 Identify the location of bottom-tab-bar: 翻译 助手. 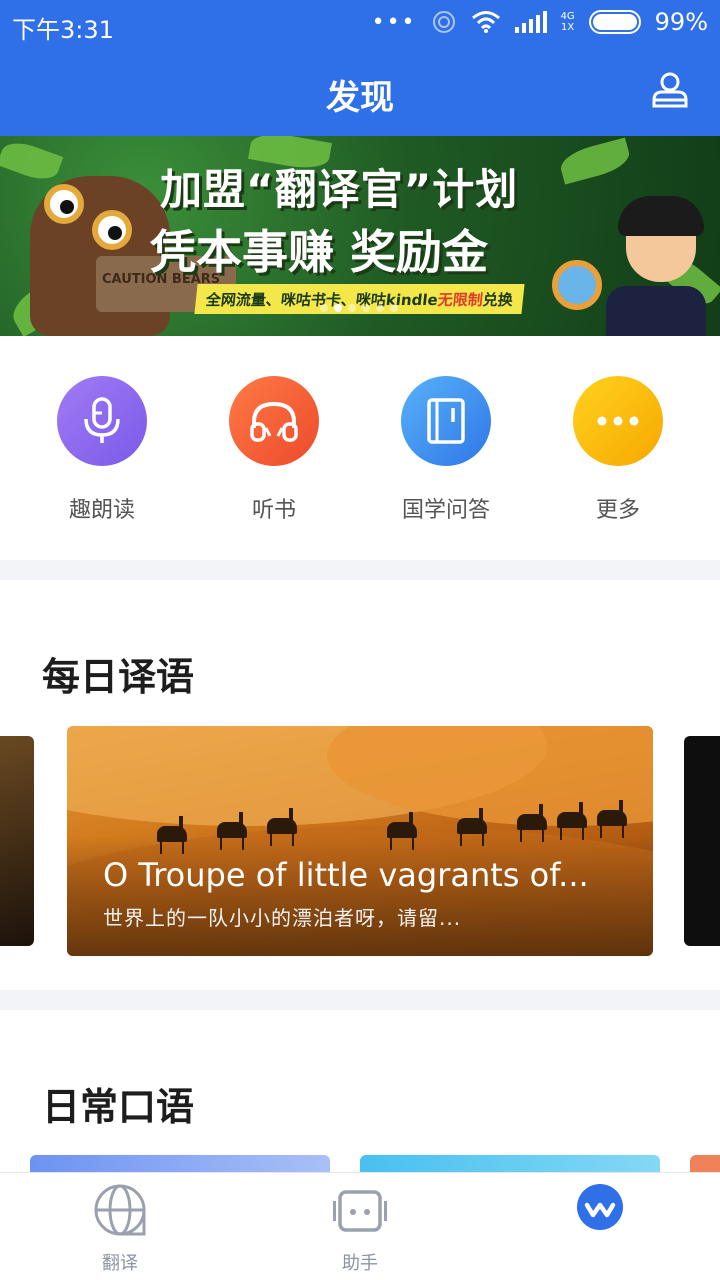
(360, 1226).